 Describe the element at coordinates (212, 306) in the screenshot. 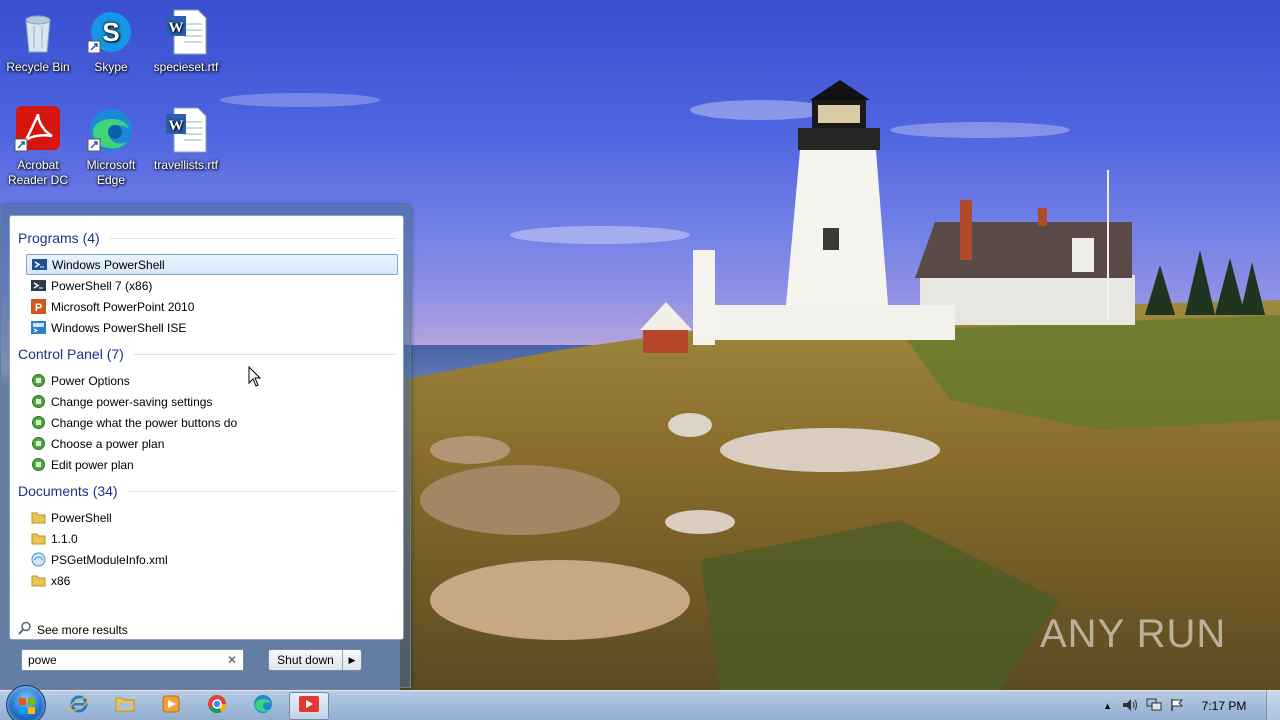

I see `result-powerpoint-2010: P Microsoft PowerPoint 2010` at that location.